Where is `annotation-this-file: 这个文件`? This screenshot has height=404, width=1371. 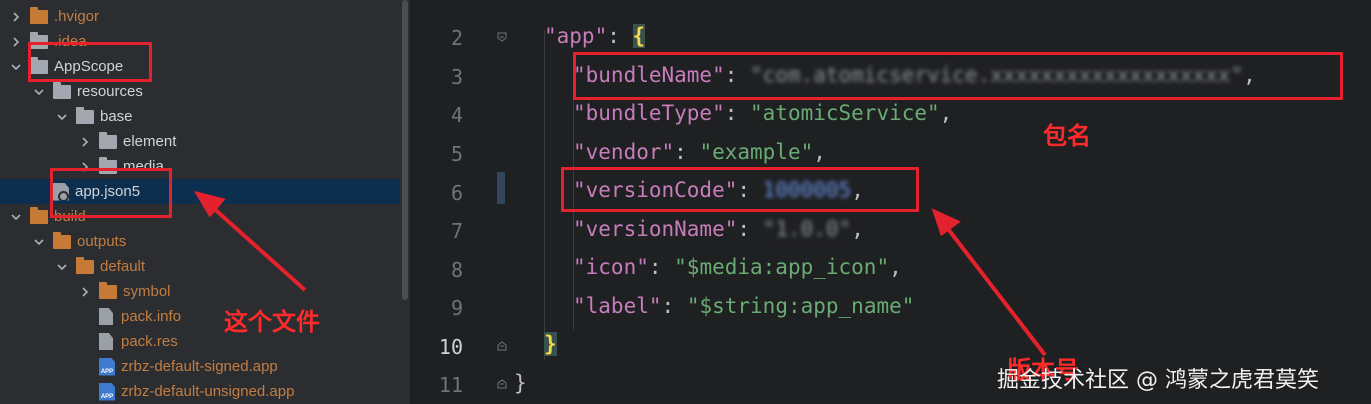 annotation-this-file: 这个文件 is located at coordinates (272, 322).